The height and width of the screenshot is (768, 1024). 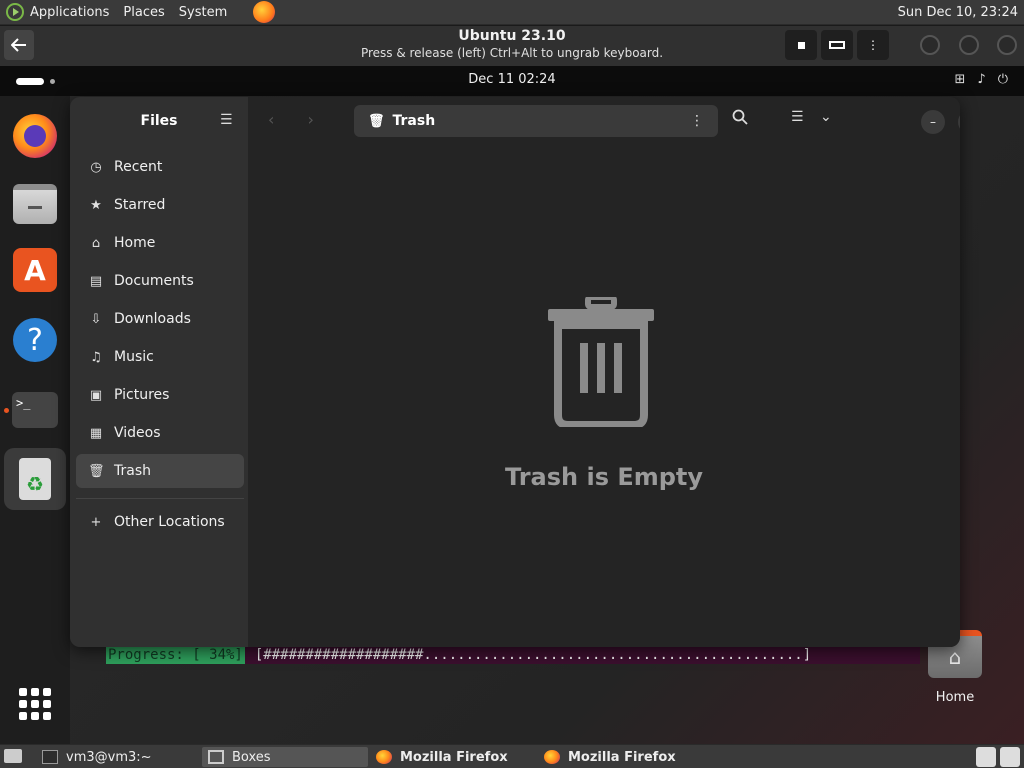 What do you see at coordinates (35, 204) in the screenshot?
I see `files-app-icon` at bounding box center [35, 204].